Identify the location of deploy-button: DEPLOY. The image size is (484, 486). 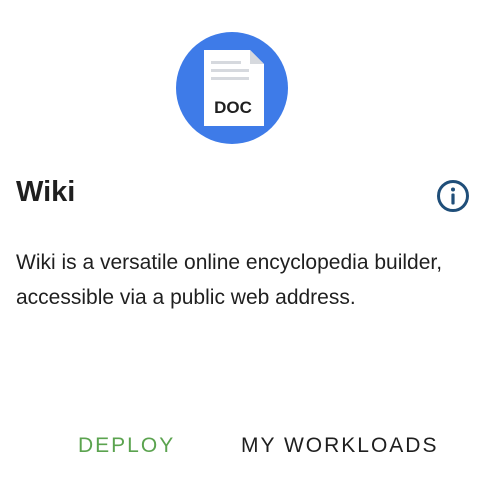
(126, 446).